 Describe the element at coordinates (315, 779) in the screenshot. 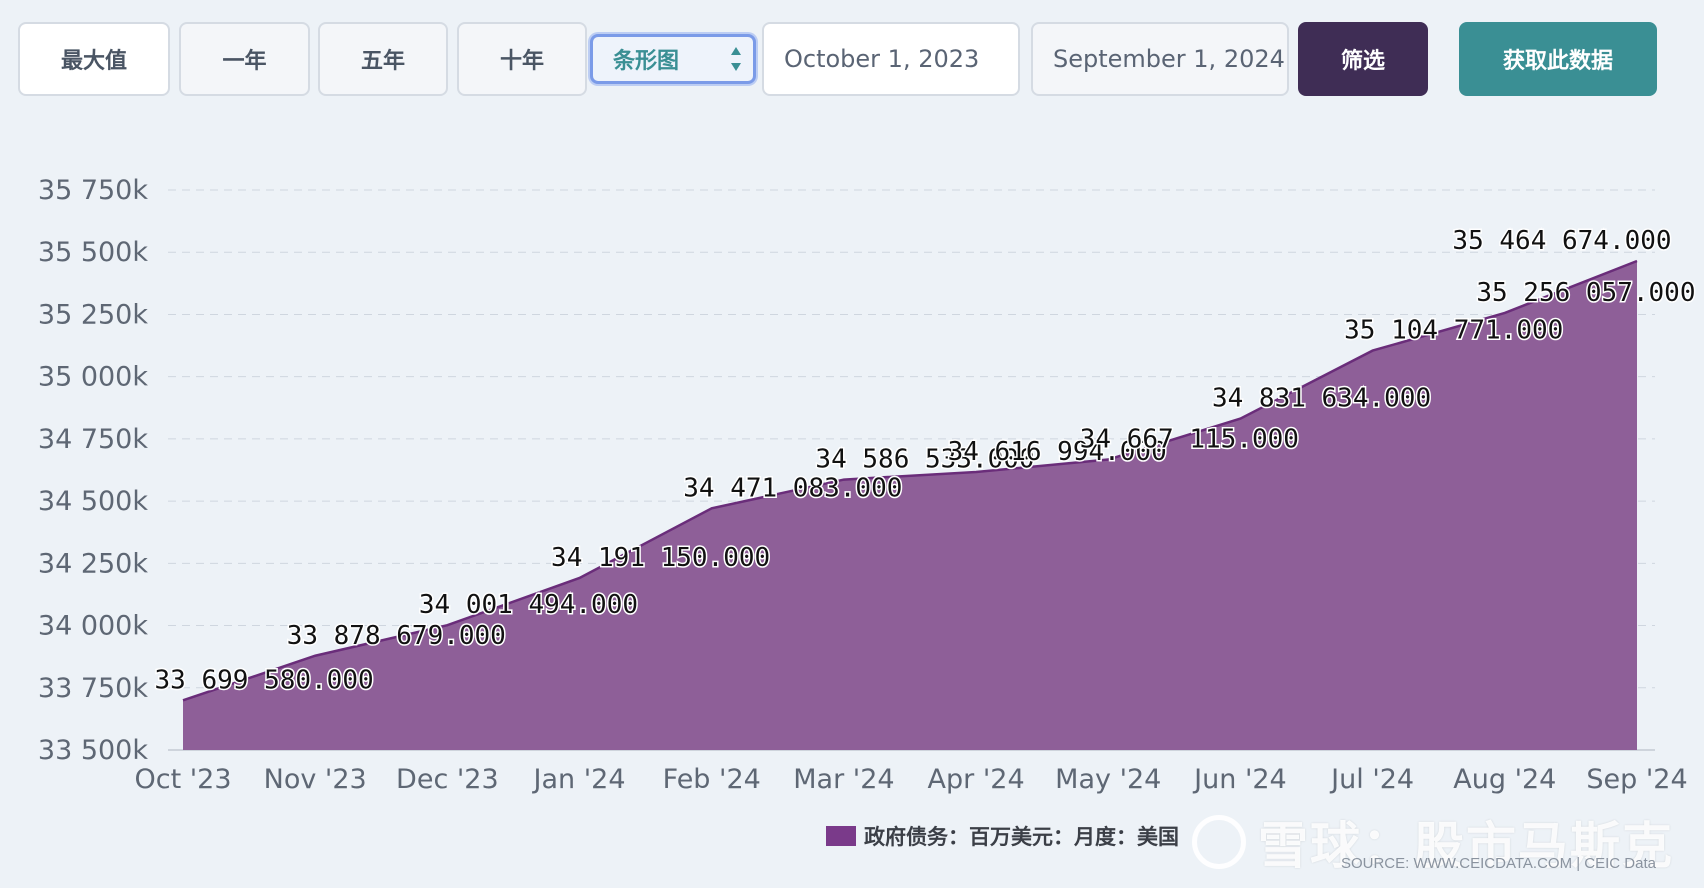

I see `x-tick-label: Nov '23` at that location.